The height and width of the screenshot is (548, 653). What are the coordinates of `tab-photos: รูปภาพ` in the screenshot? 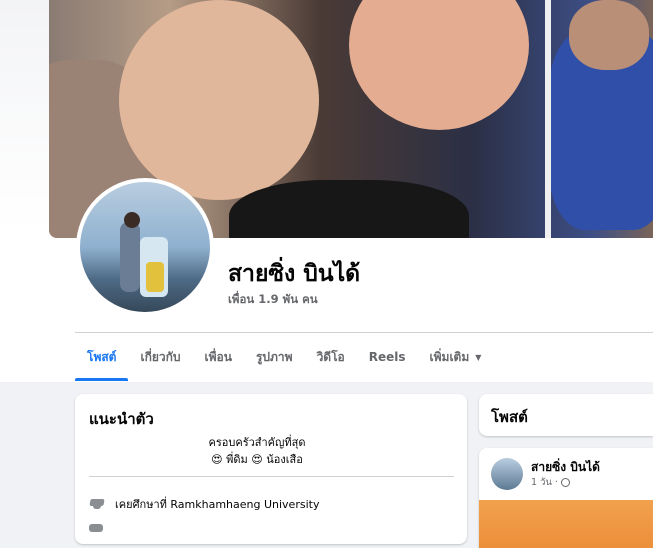 It's located at (274, 357).